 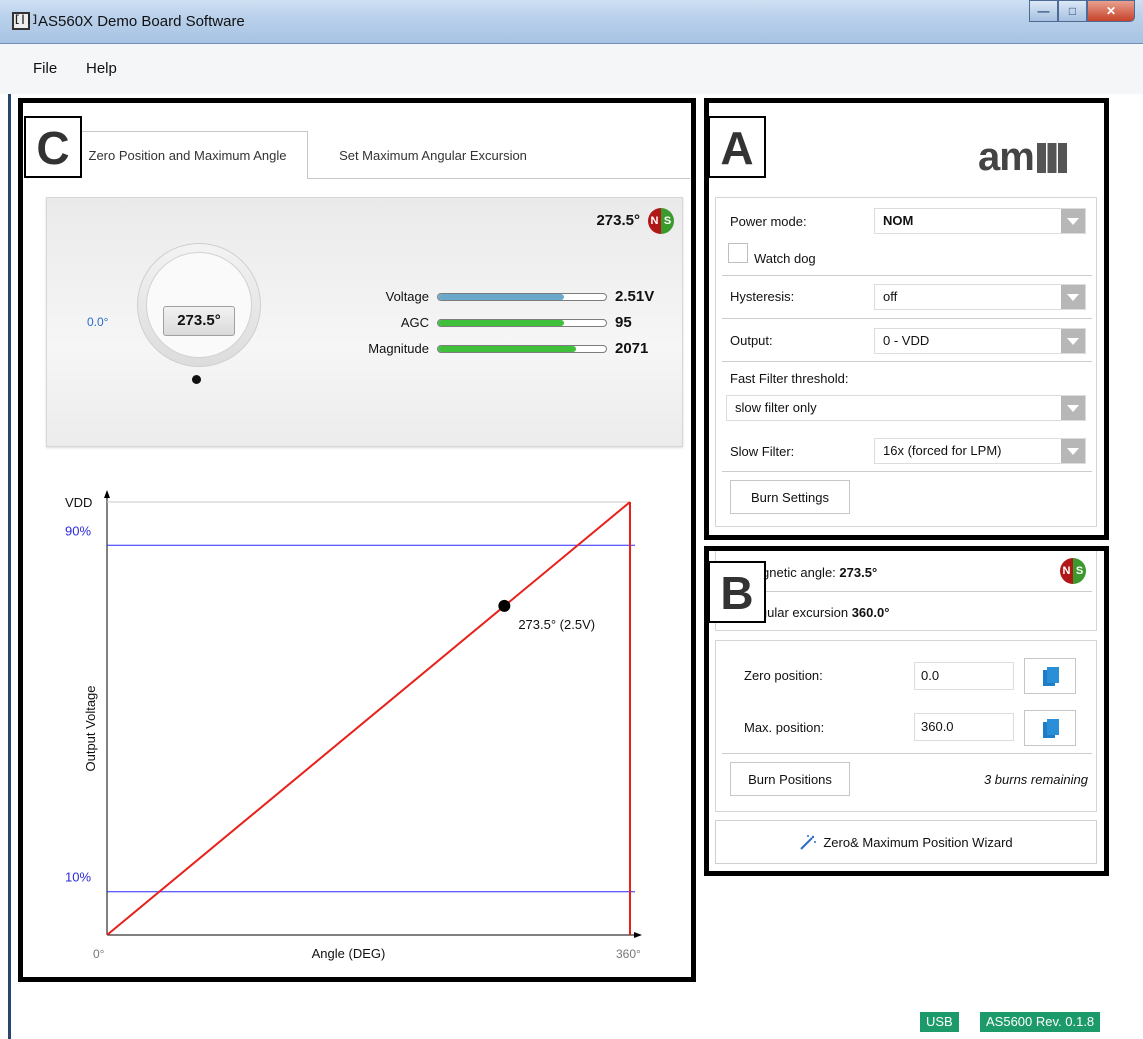 I want to click on usb-status-badge: USB, so click(x=939, y=1022).